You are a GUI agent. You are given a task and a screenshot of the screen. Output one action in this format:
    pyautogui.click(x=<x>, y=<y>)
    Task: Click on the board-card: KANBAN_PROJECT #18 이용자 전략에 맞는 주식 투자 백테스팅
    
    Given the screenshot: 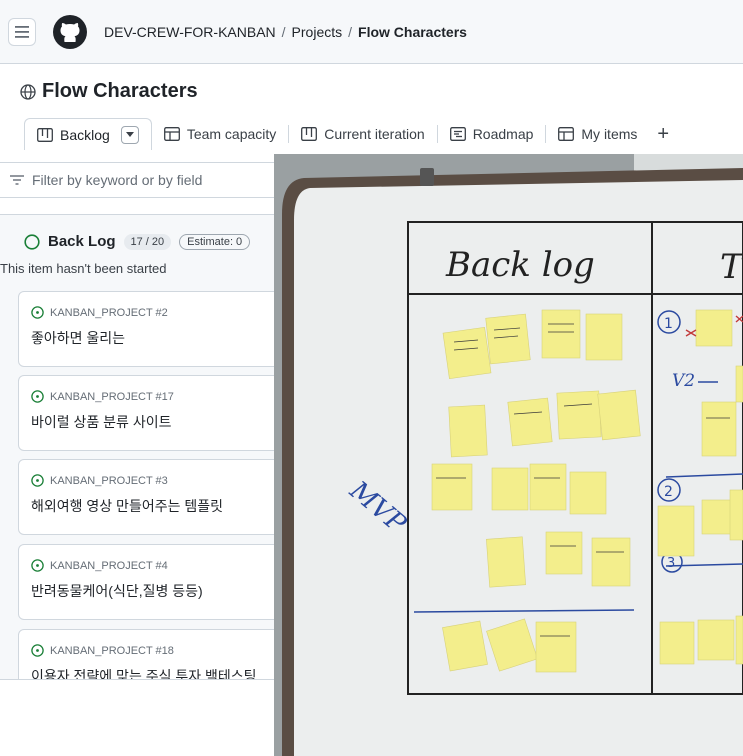 What is the action you would take?
    pyautogui.click(x=148, y=654)
    